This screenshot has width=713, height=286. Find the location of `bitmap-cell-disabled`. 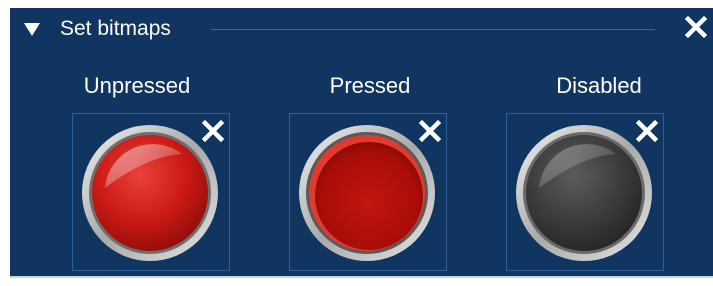

bitmap-cell-disabled is located at coordinates (585, 192).